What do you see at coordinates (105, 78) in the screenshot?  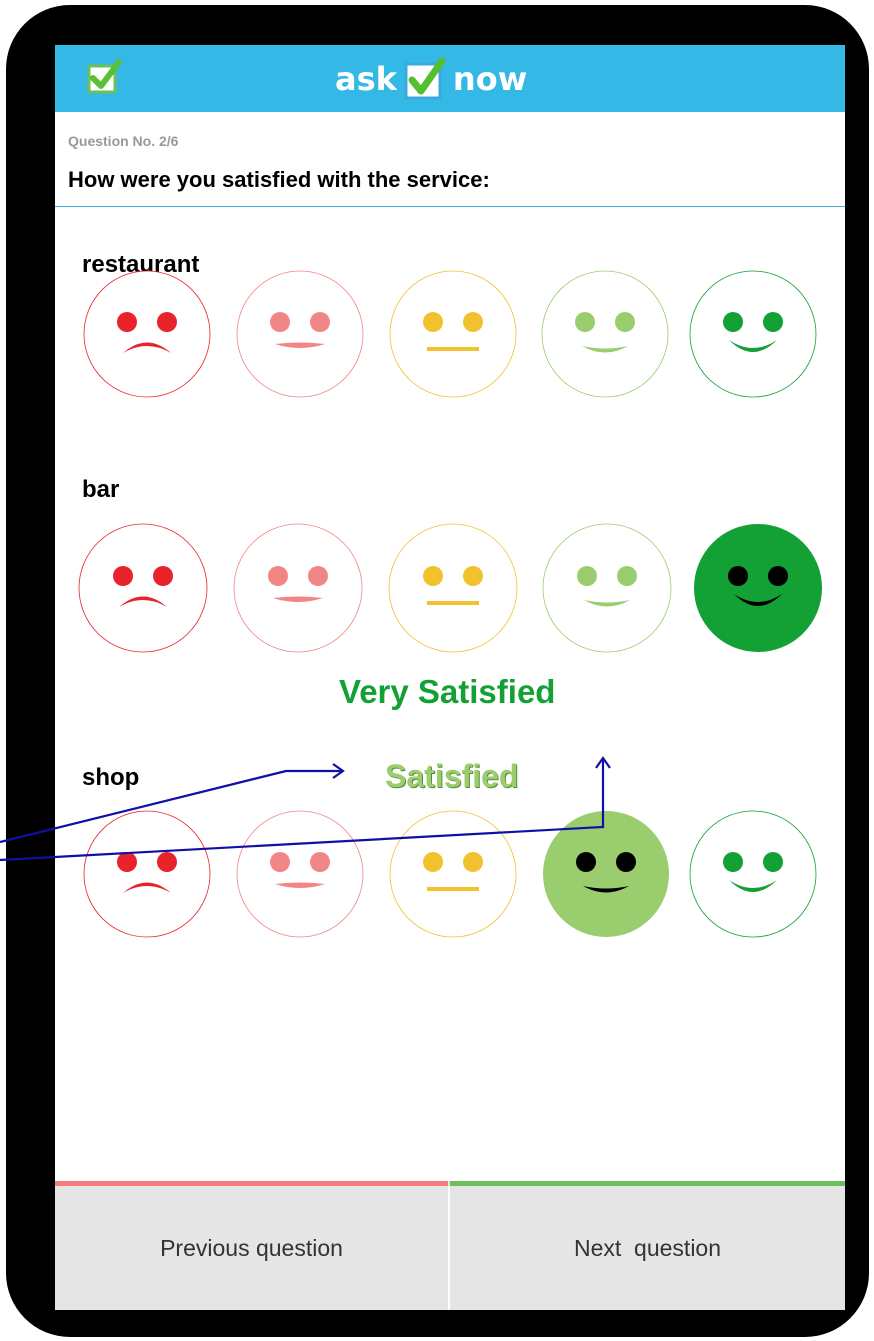 I see `checkbox-icon` at bounding box center [105, 78].